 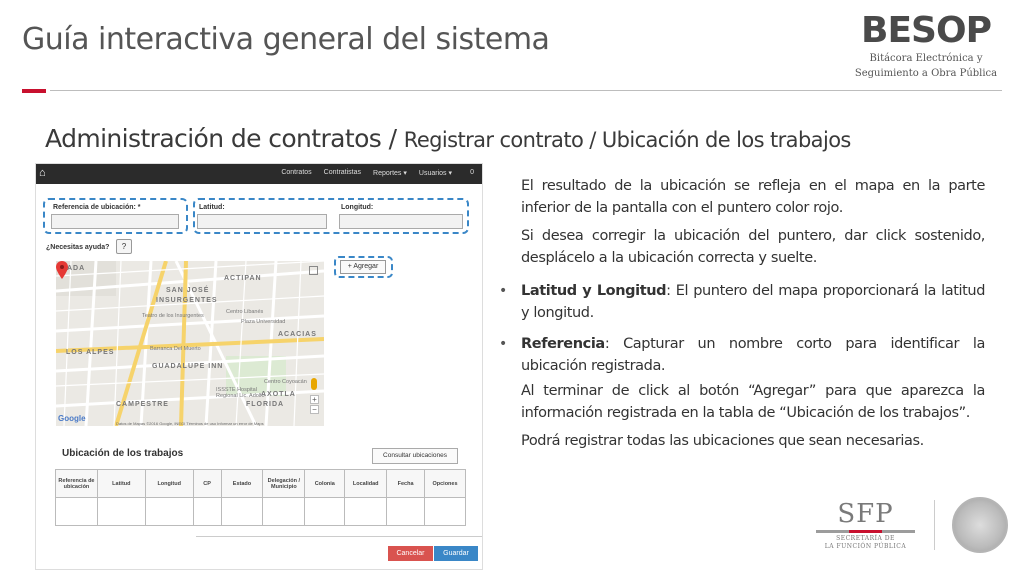 What do you see at coordinates (90, 352) in the screenshot?
I see `map-label-los-alpes: LOS ALPES` at bounding box center [90, 352].